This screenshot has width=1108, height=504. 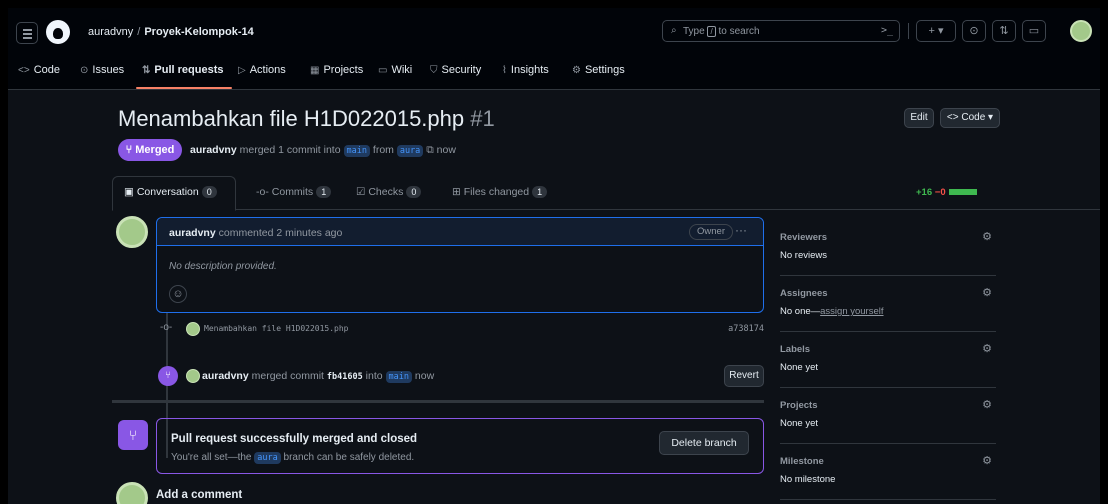 I want to click on tab-projects: ▦ Projects, so click(x=336, y=70).